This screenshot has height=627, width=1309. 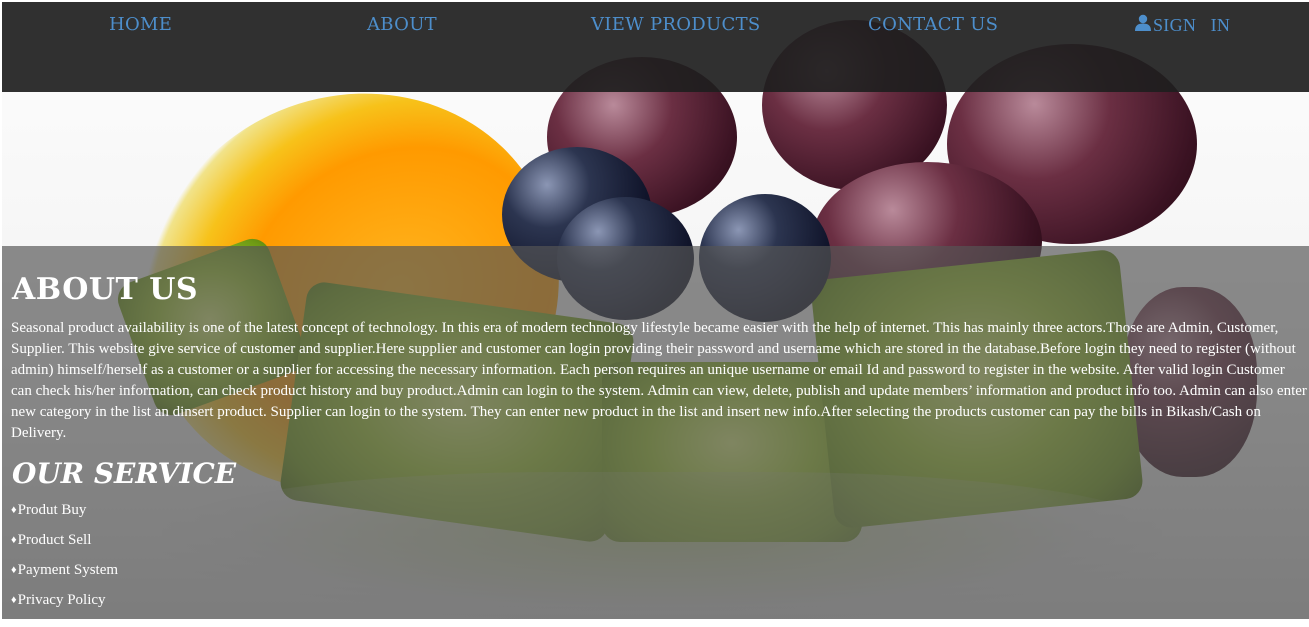 What do you see at coordinates (1143, 23) in the screenshot?
I see `user-icon` at bounding box center [1143, 23].